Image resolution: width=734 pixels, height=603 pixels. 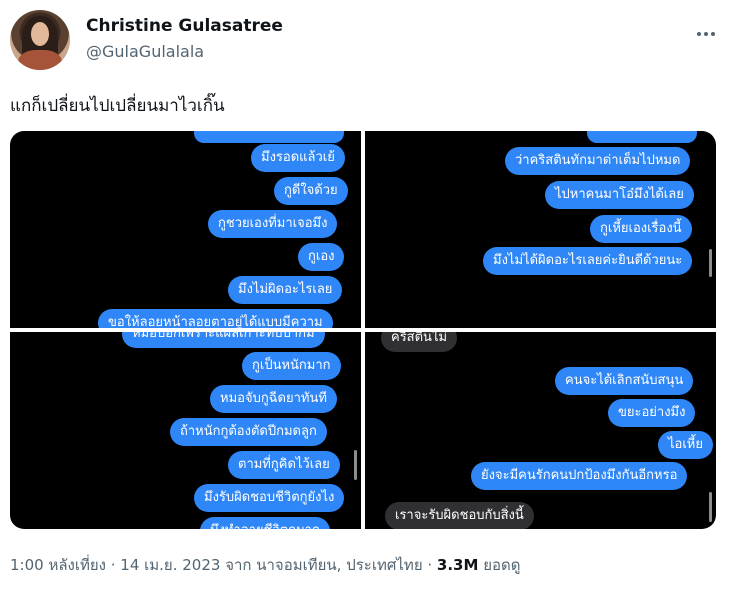 I want to click on chat-bubble: ยังจะมีคนรักคนปกป้องมึงกันอีกหรอ, so click(x=579, y=476).